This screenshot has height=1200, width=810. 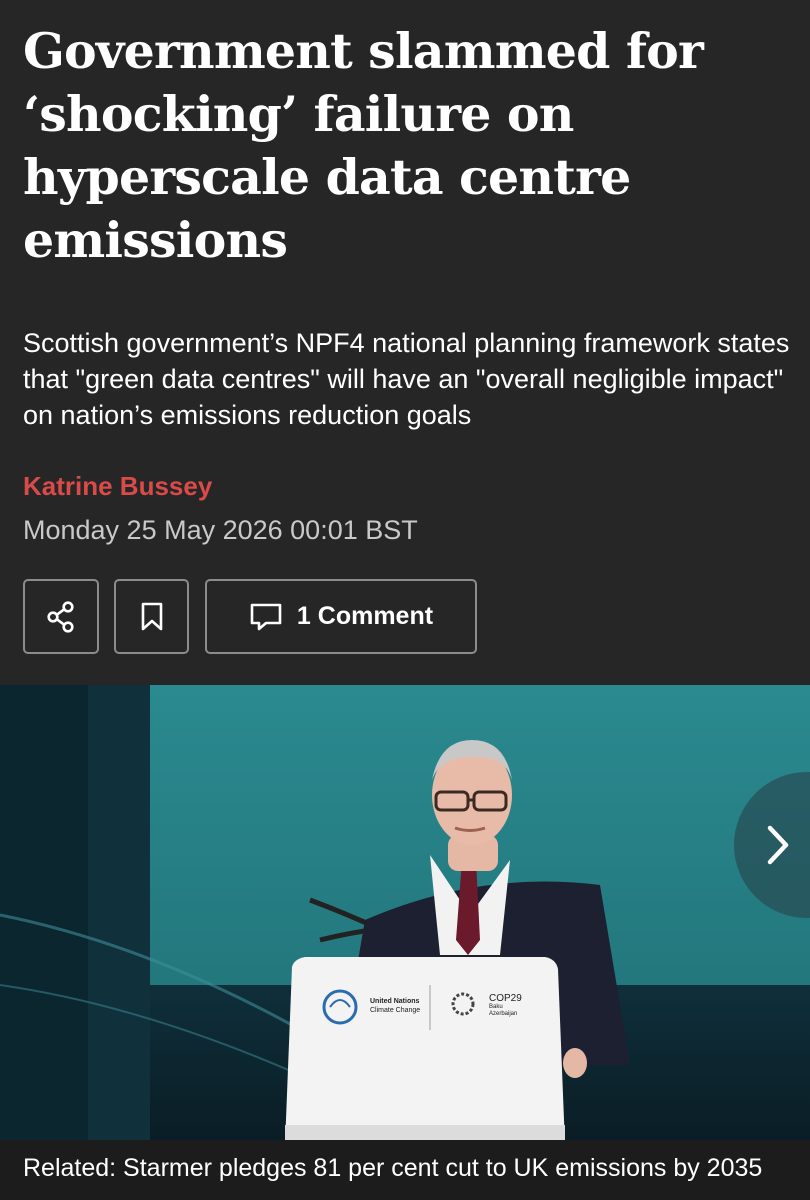 I want to click on save-button, so click(x=151, y=616).